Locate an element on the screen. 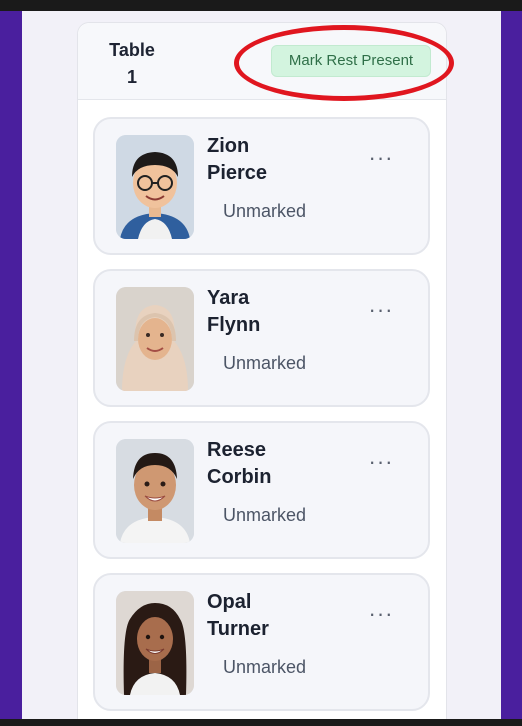 The height and width of the screenshot is (726, 522). table-title: Table 1 is located at coordinates (132, 63).